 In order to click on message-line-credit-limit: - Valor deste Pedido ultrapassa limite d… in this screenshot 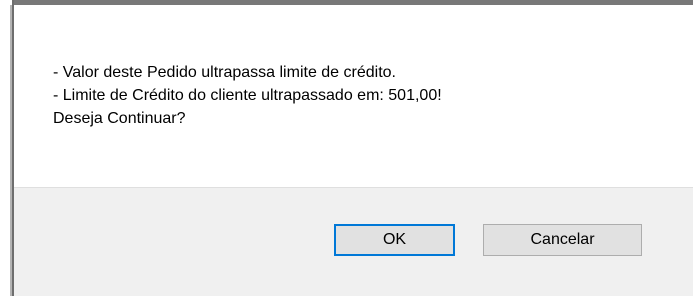, I will do `click(224, 72)`.